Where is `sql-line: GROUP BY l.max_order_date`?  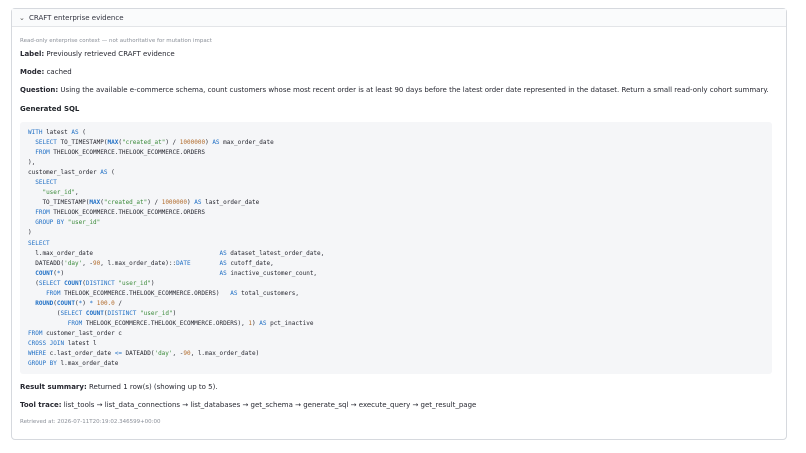
sql-line: GROUP BY l.max_order_date is located at coordinates (73, 364).